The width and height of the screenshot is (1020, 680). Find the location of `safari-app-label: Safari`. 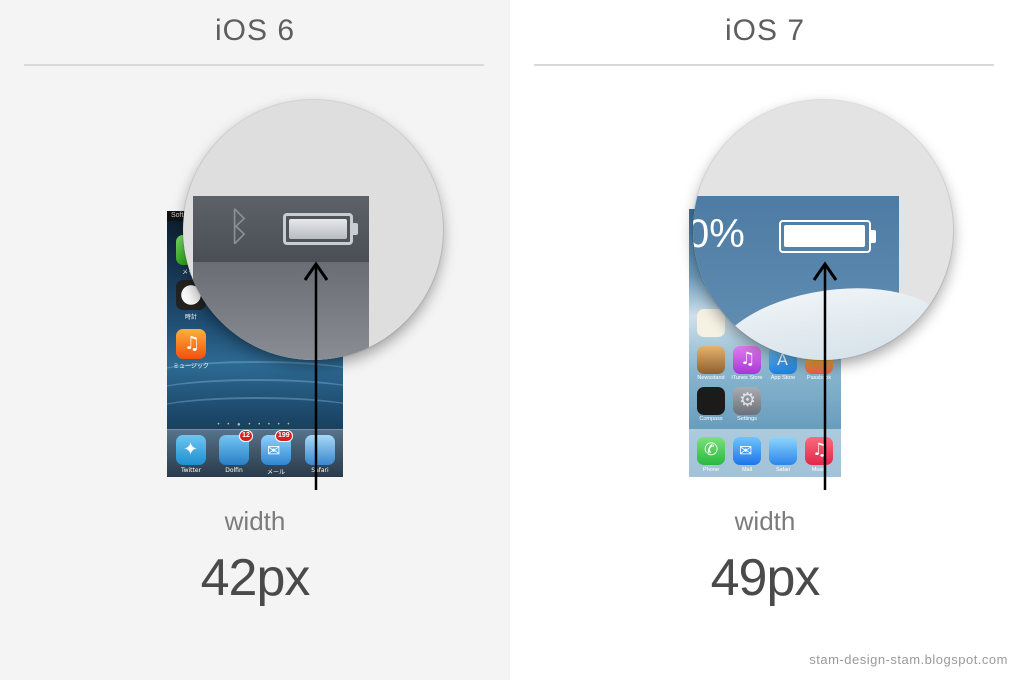

safari-app-label: Safari is located at coordinates (783, 470).